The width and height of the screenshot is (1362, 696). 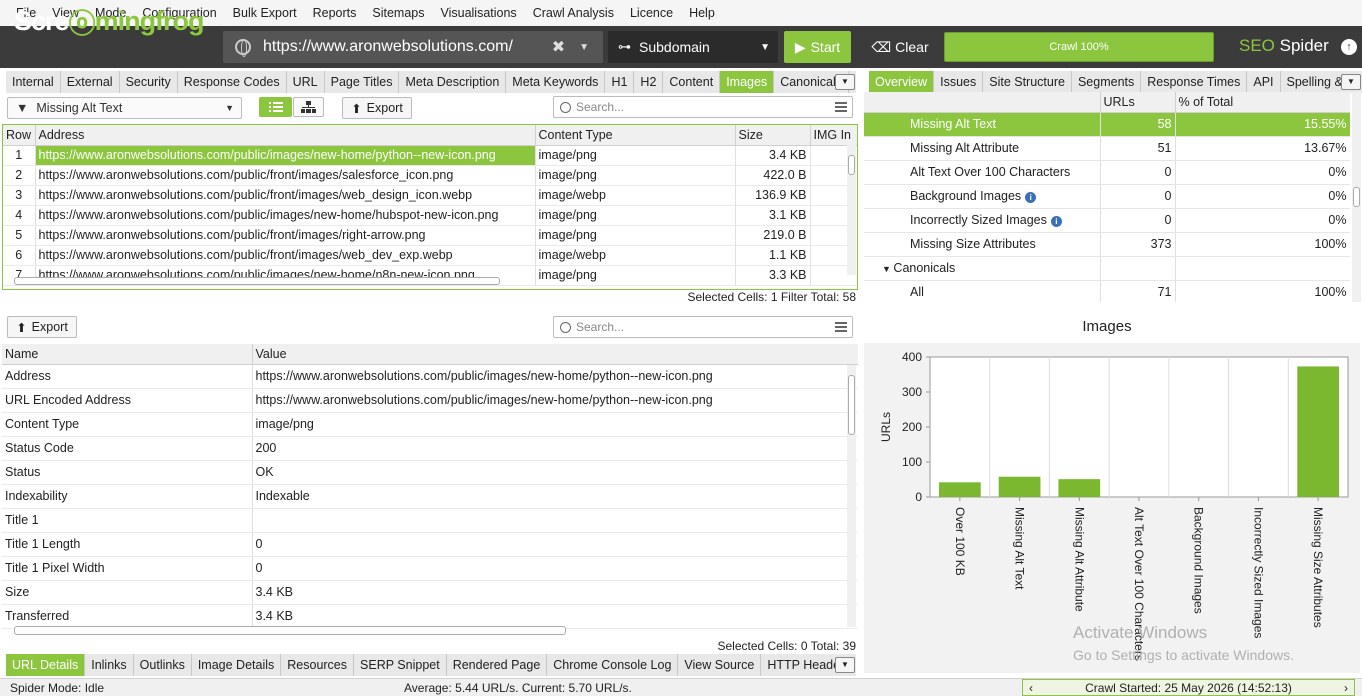 What do you see at coordinates (232, 82) in the screenshot?
I see `tab-response-codes: Response Codes` at bounding box center [232, 82].